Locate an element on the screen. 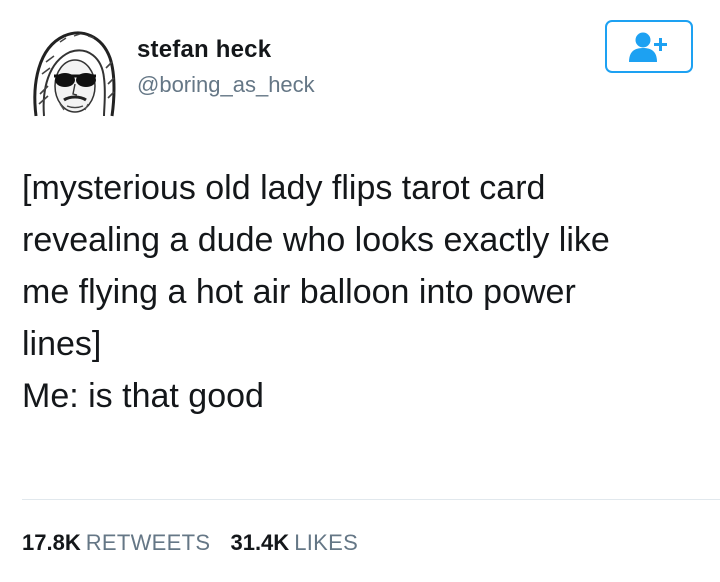  follow-button is located at coordinates (649, 46).